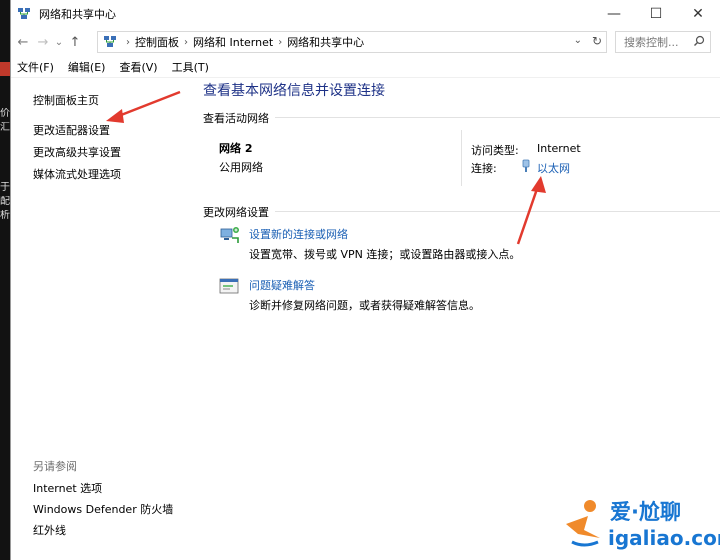  What do you see at coordinates (5, 215) in the screenshot?
I see `desktop-text-fragment: 析` at bounding box center [5, 215].